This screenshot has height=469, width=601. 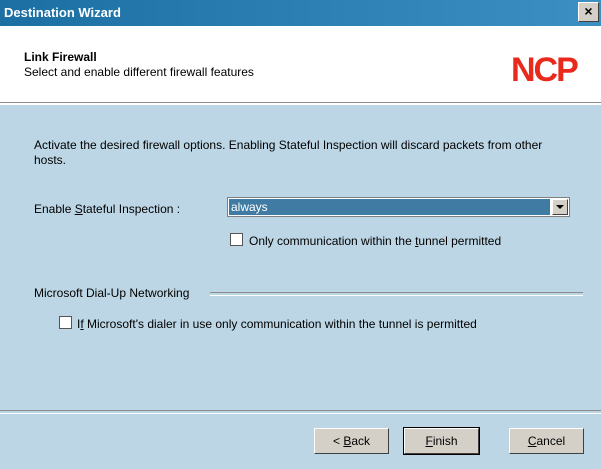 I want to click on group-divider, so click(x=396, y=294).